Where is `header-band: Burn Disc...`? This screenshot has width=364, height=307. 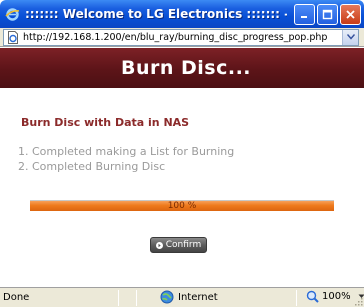 header-band: Burn Disc... is located at coordinates (182, 68).